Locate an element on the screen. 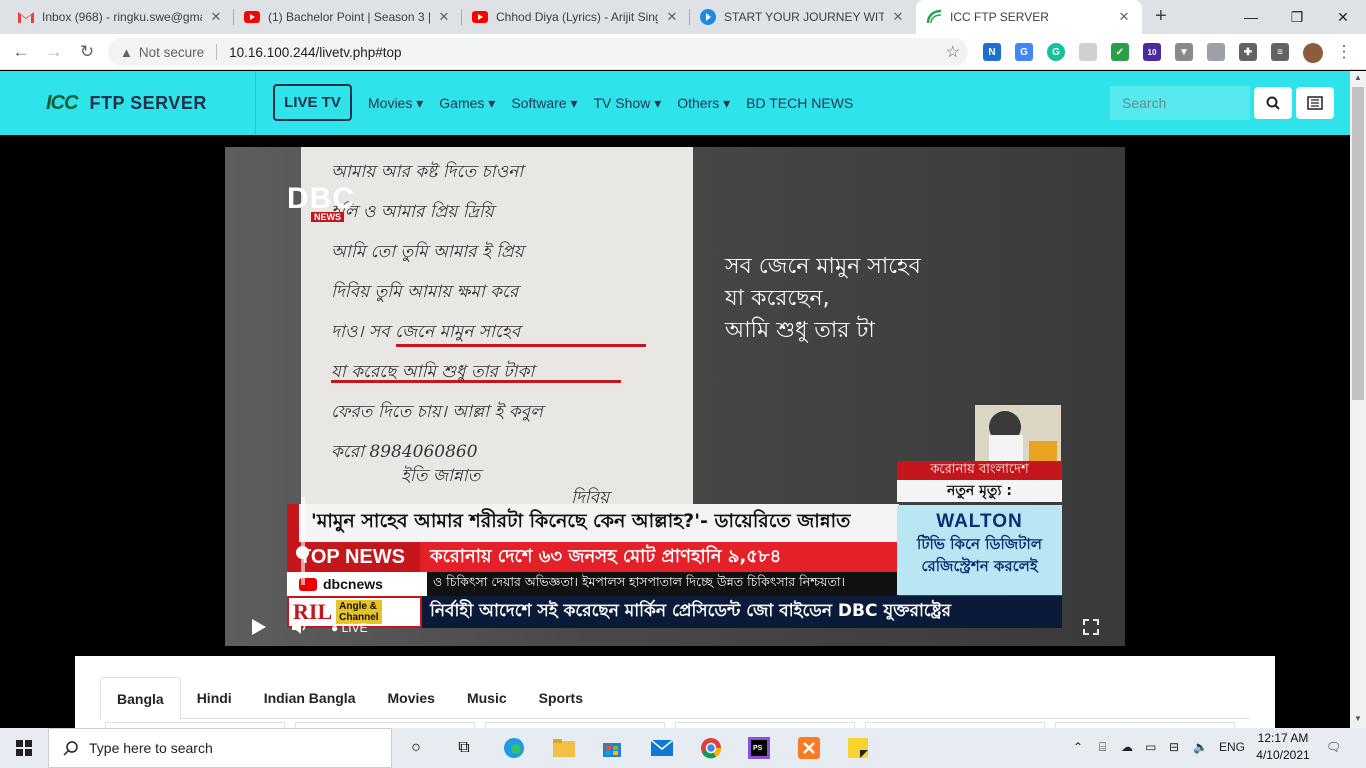 The width and height of the screenshot is (1366, 768). volume-knob is located at coordinates (302, 552).